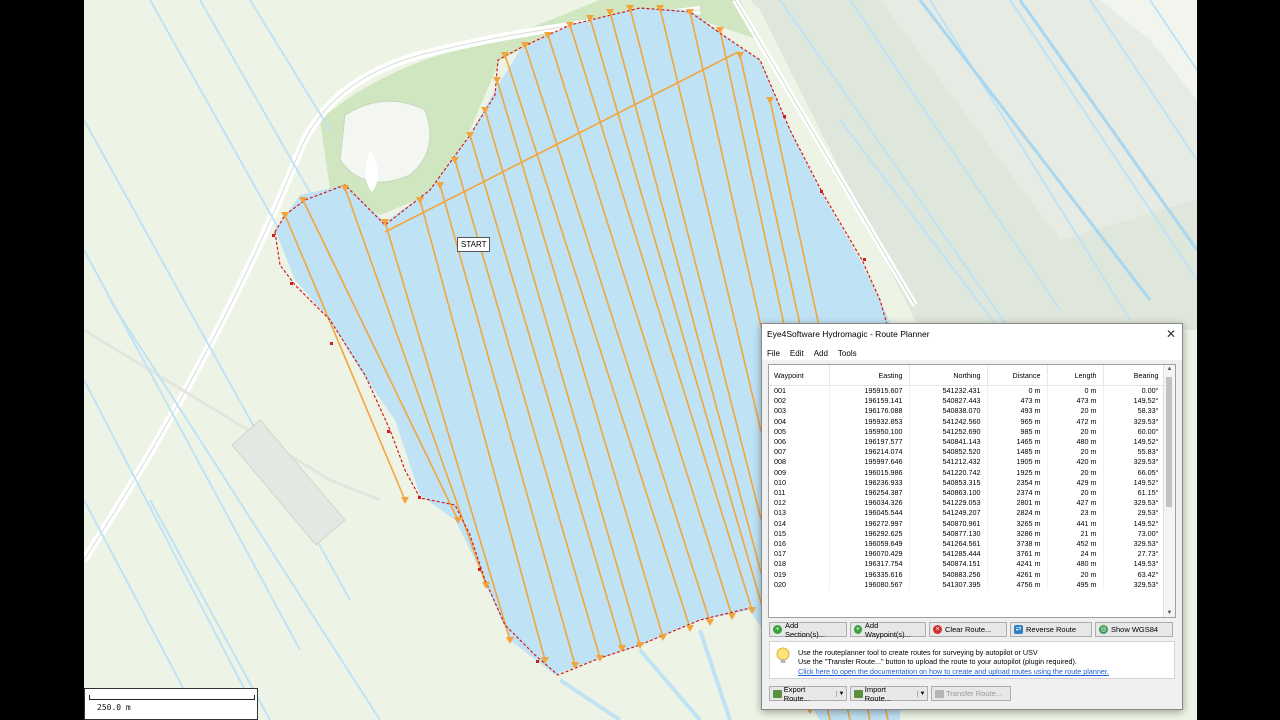 The width and height of the screenshot is (1280, 720). What do you see at coordinates (1171, 334) in the screenshot?
I see `close-icon: ✕` at bounding box center [1171, 334].